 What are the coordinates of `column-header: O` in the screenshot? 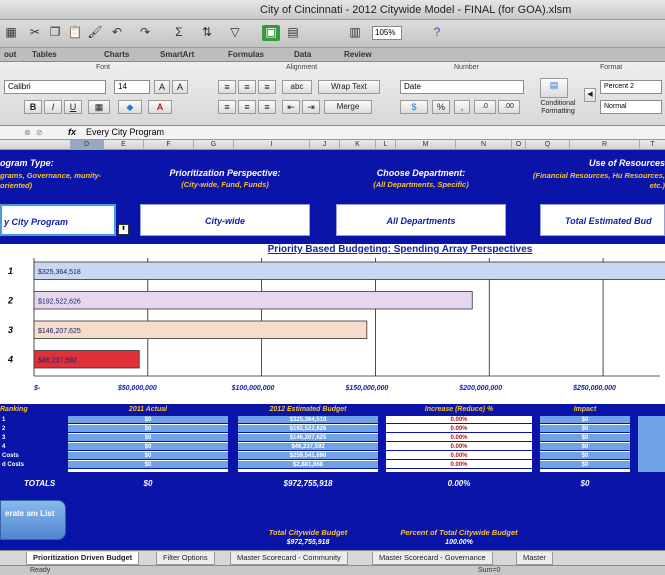 It's located at (519, 145).